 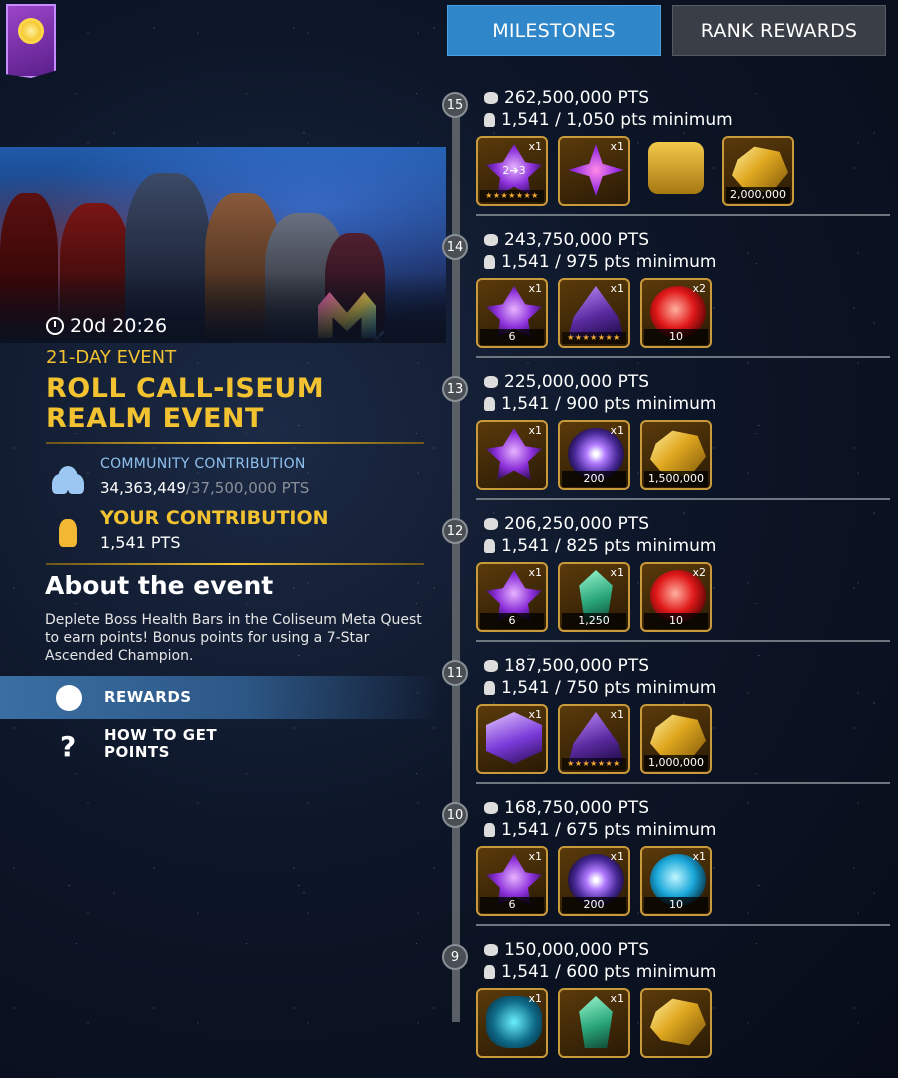 What do you see at coordinates (676, 763) in the screenshot?
I see `reward-count: 1,000,000` at bounding box center [676, 763].